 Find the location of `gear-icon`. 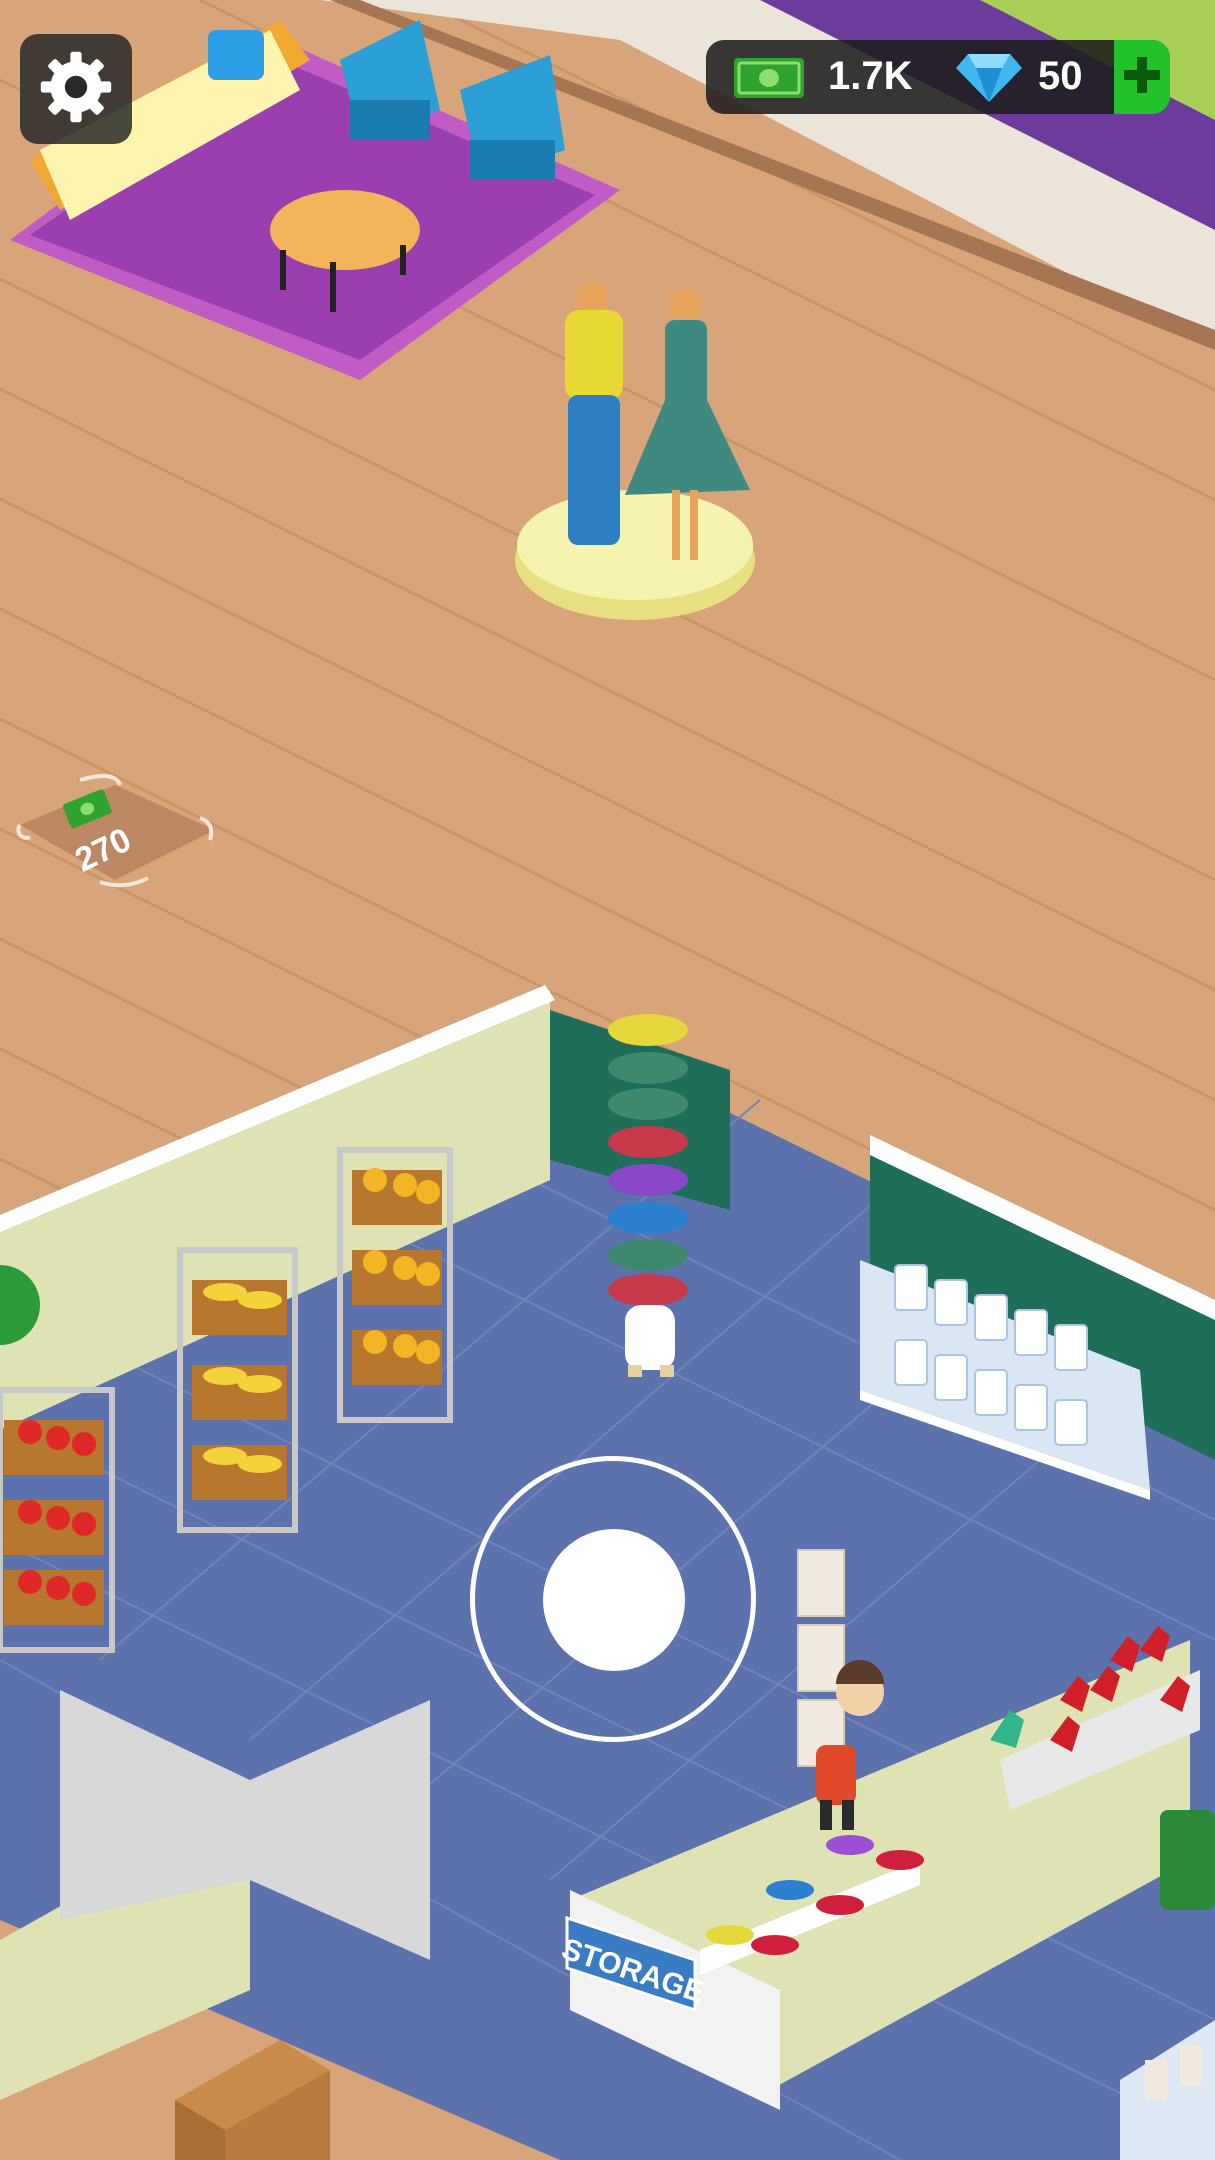

gear-icon is located at coordinates (76, 89).